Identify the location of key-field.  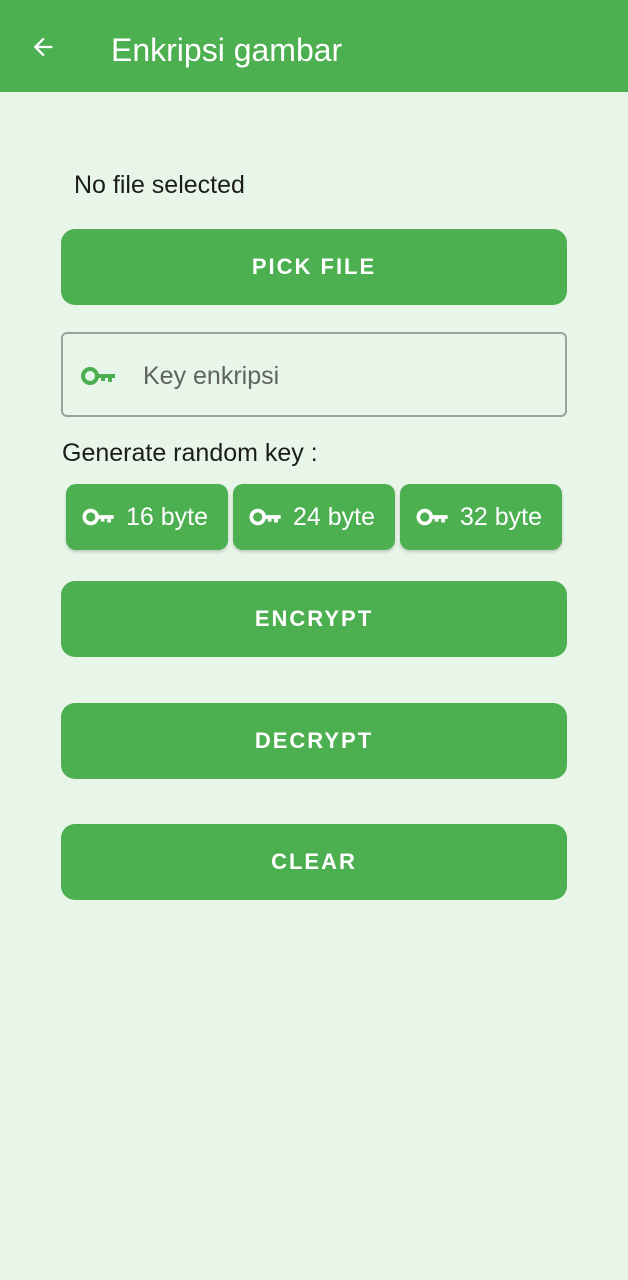
(314, 374).